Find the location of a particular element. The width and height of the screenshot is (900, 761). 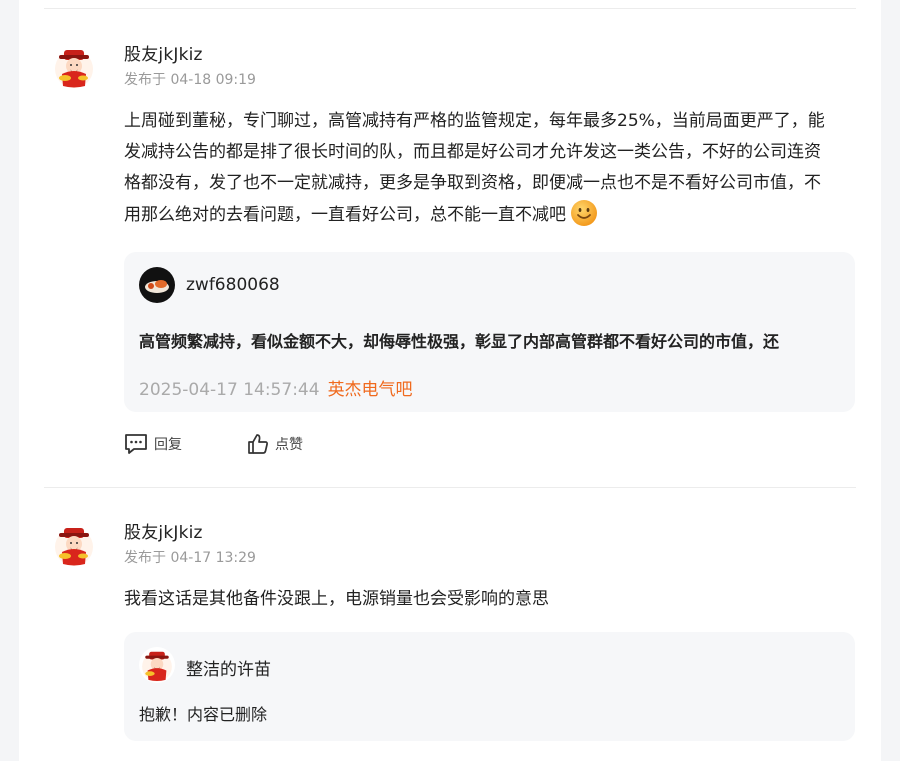

post-timestamp: 发布于 04-17 13:29 is located at coordinates (190, 558).